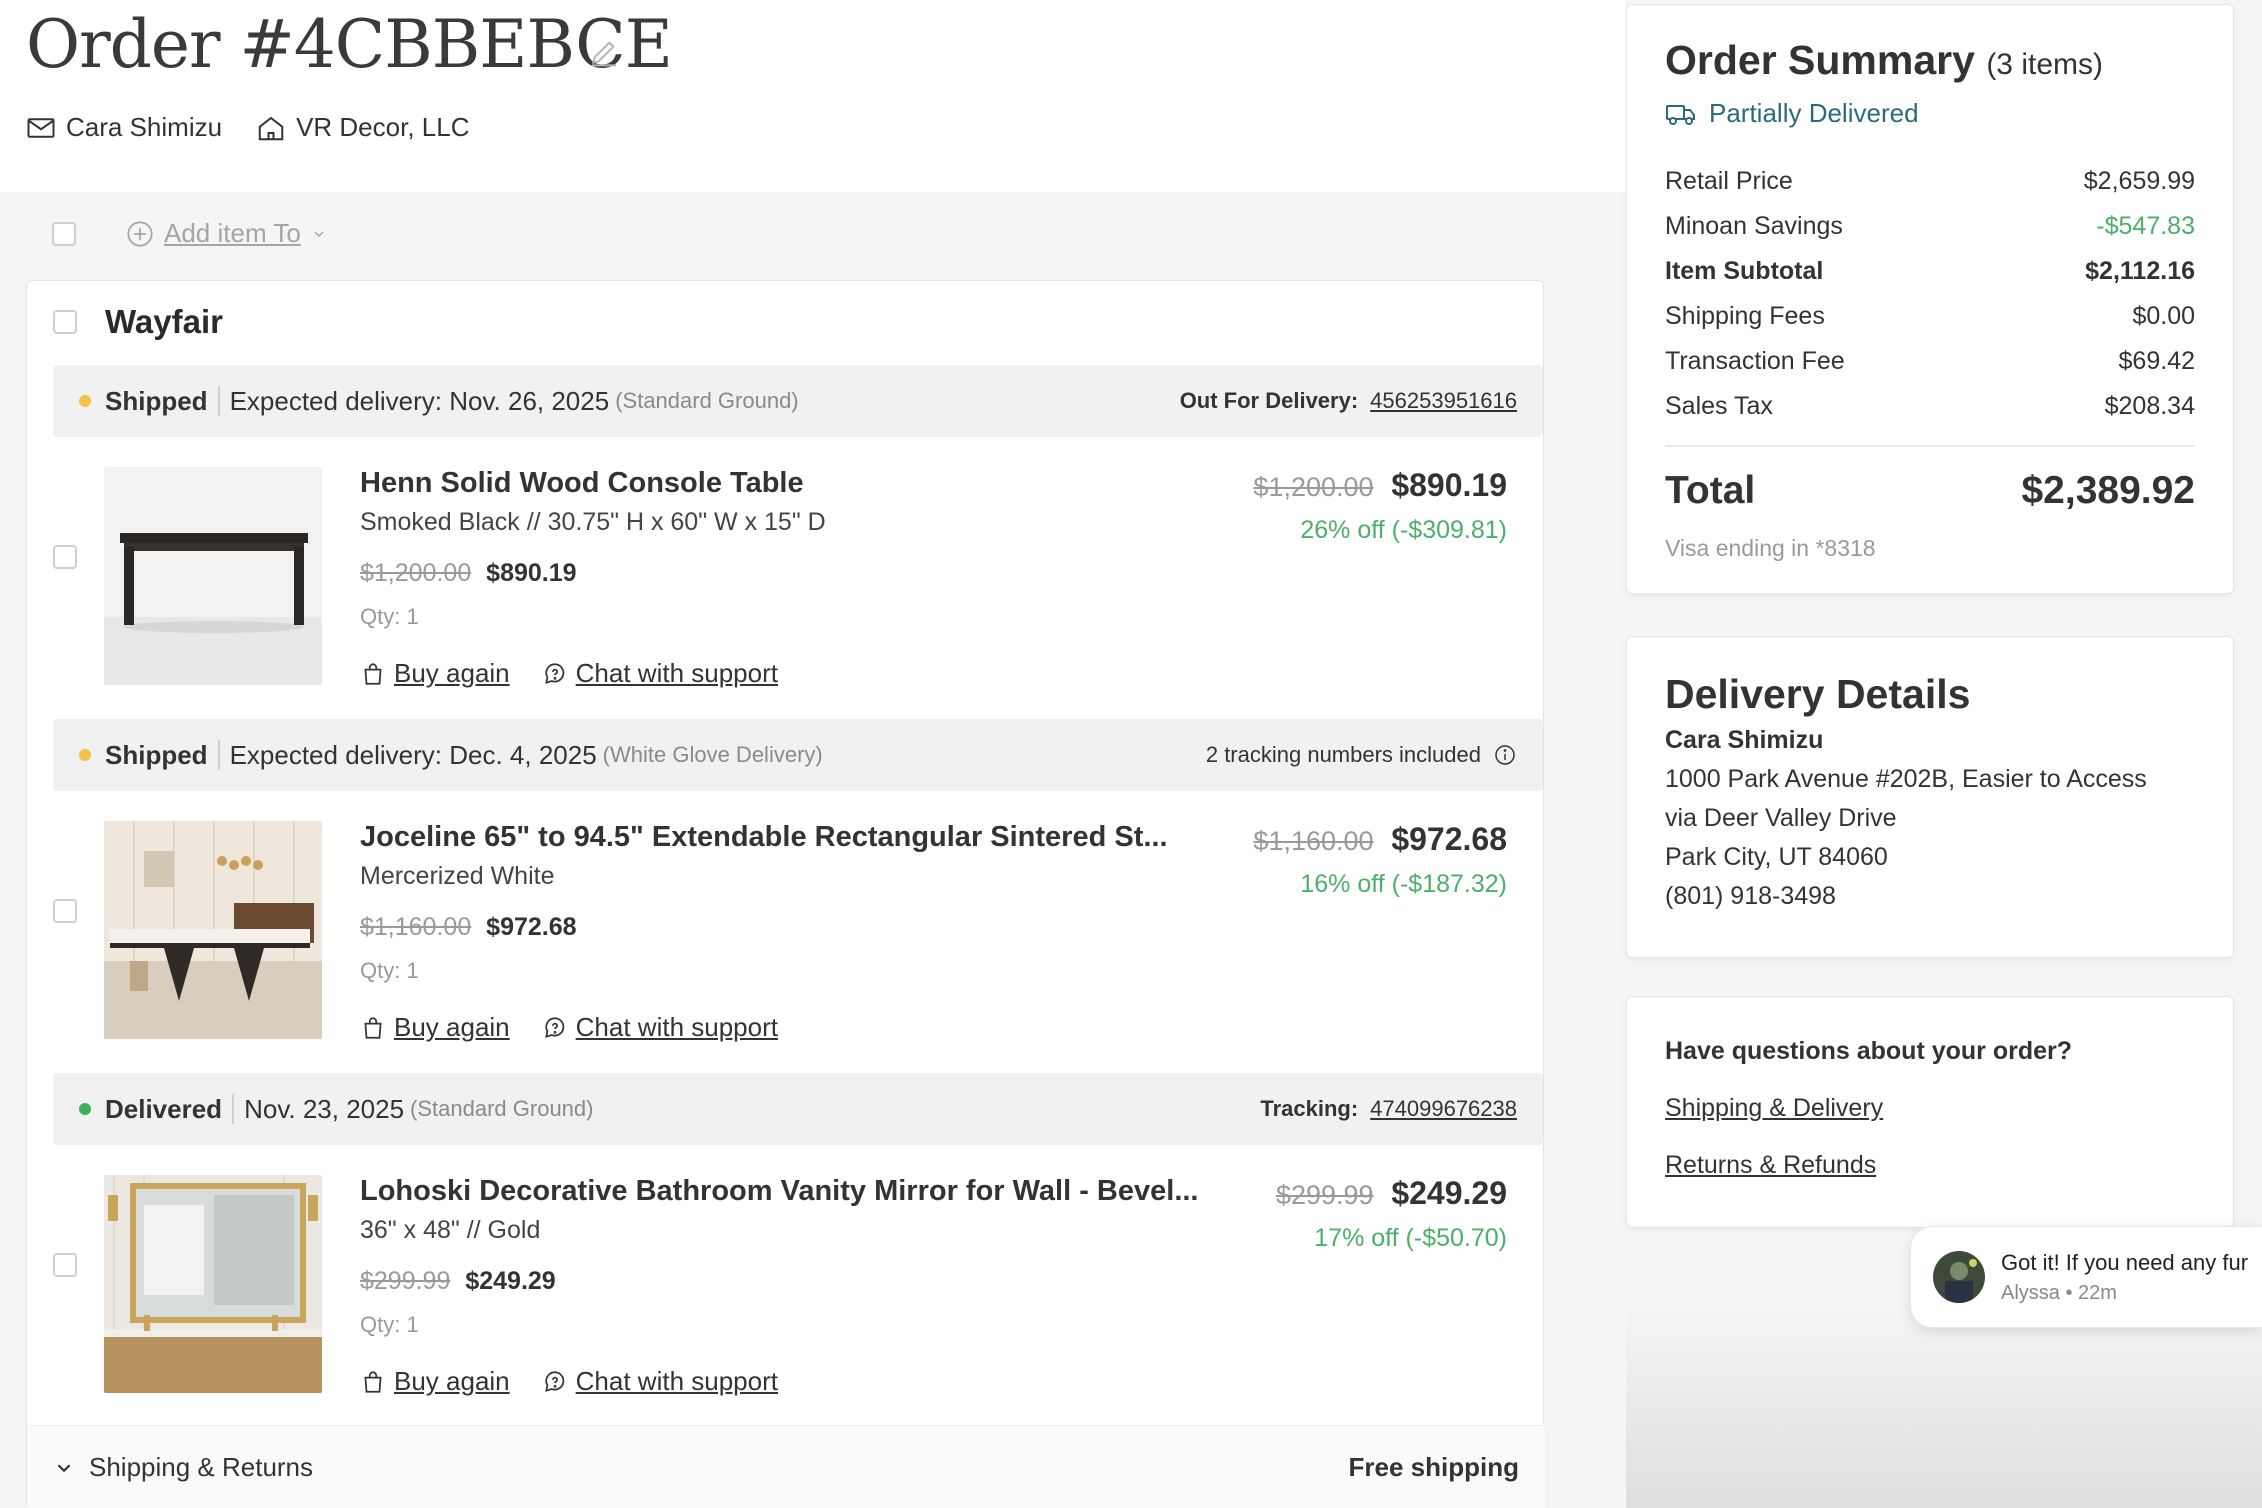 The width and height of the screenshot is (2262, 1508). I want to click on avatar, so click(1959, 1277).